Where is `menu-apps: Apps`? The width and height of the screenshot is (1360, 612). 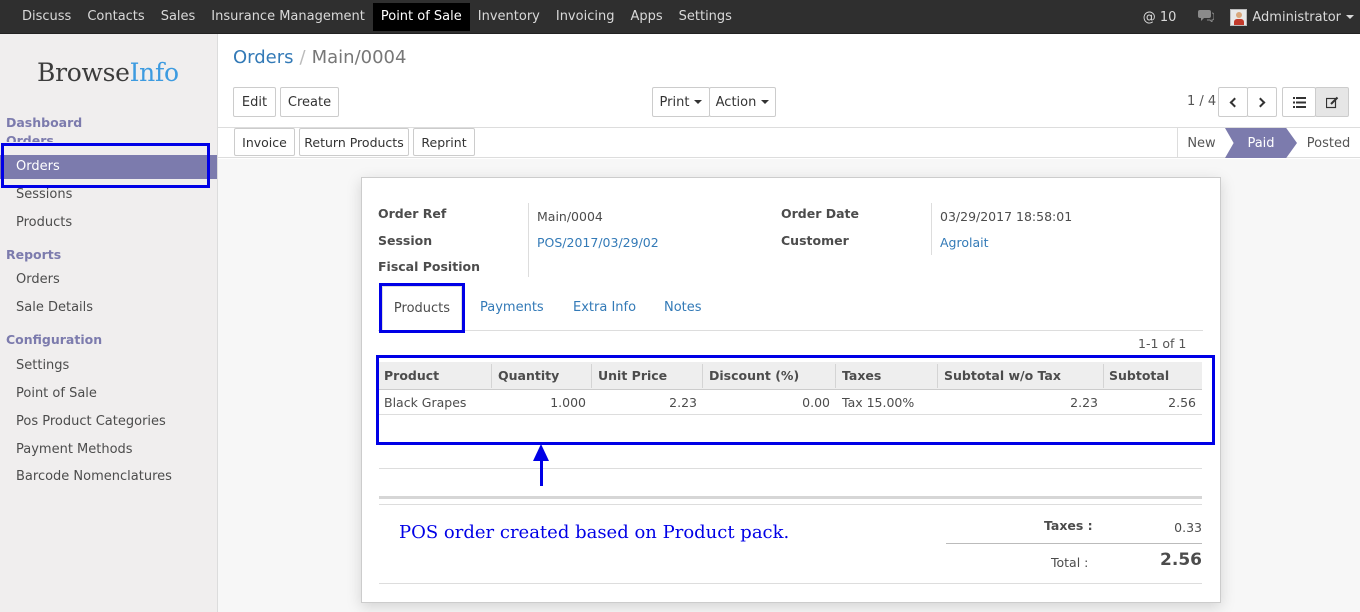
menu-apps: Apps is located at coordinates (646, 17).